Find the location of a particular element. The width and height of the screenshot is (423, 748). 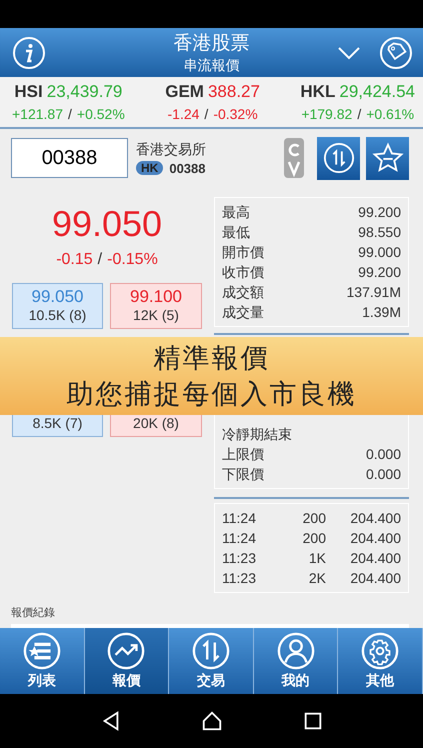

settings-icon is located at coordinates (380, 651).